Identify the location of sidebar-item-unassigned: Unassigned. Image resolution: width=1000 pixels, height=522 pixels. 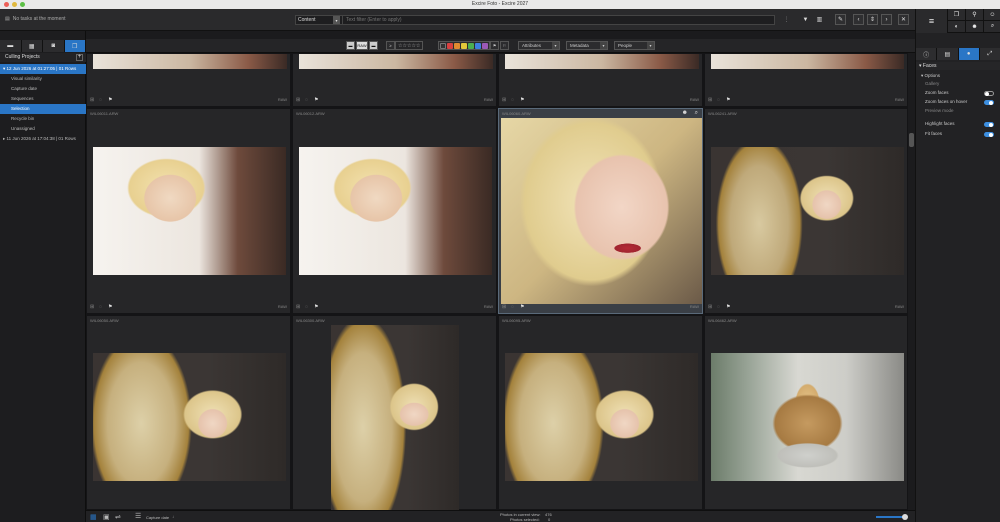
(43, 129).